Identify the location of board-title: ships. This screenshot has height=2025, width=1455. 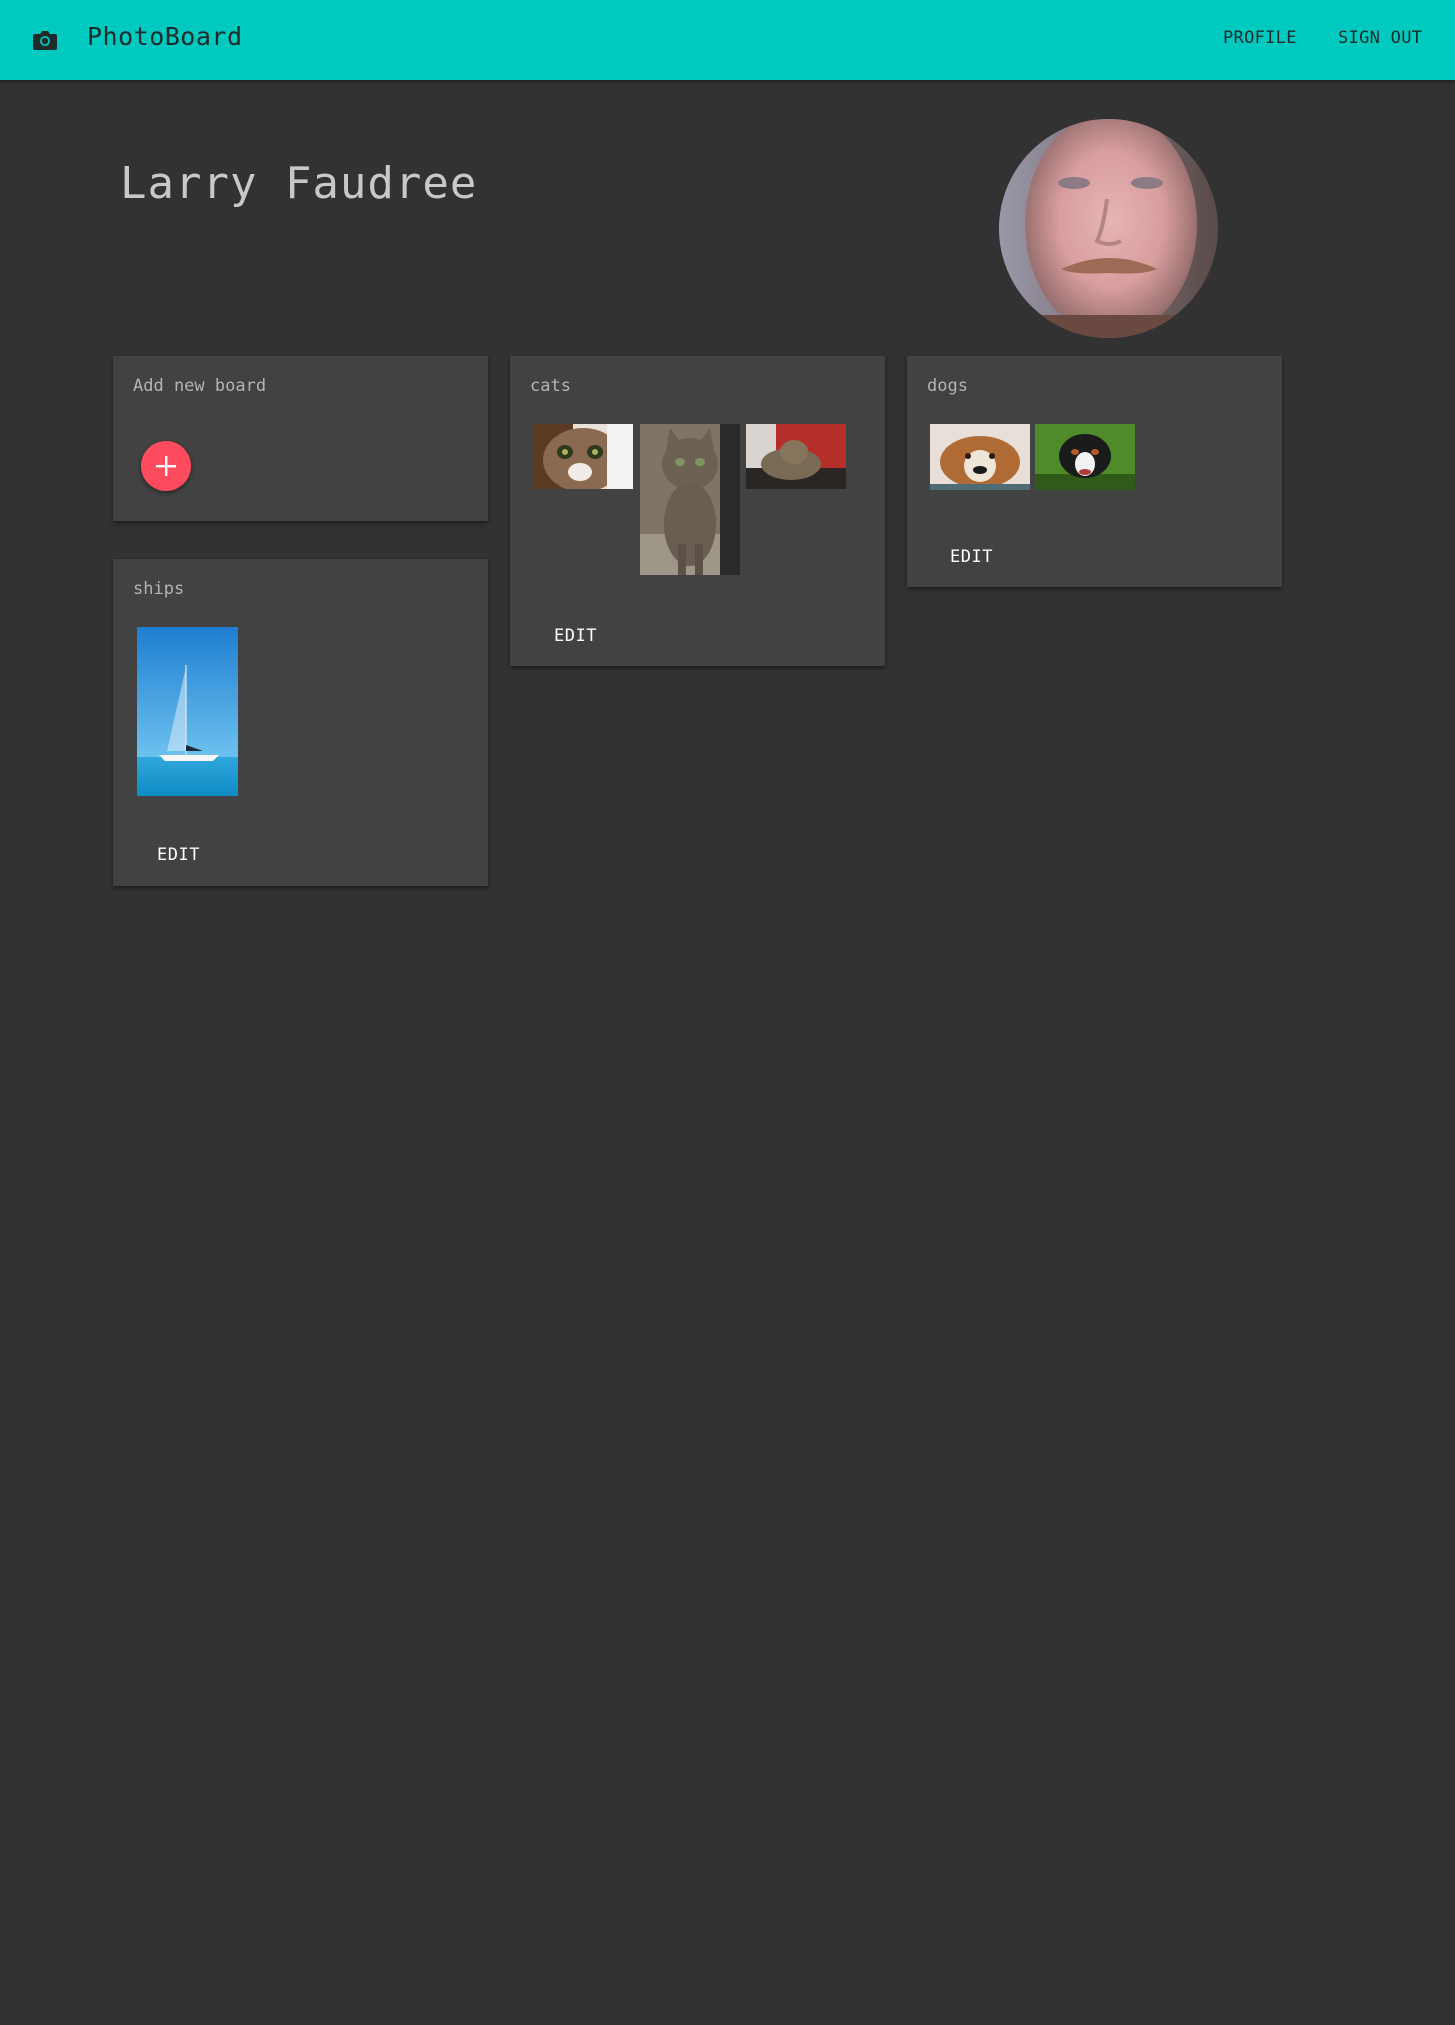
(159, 589).